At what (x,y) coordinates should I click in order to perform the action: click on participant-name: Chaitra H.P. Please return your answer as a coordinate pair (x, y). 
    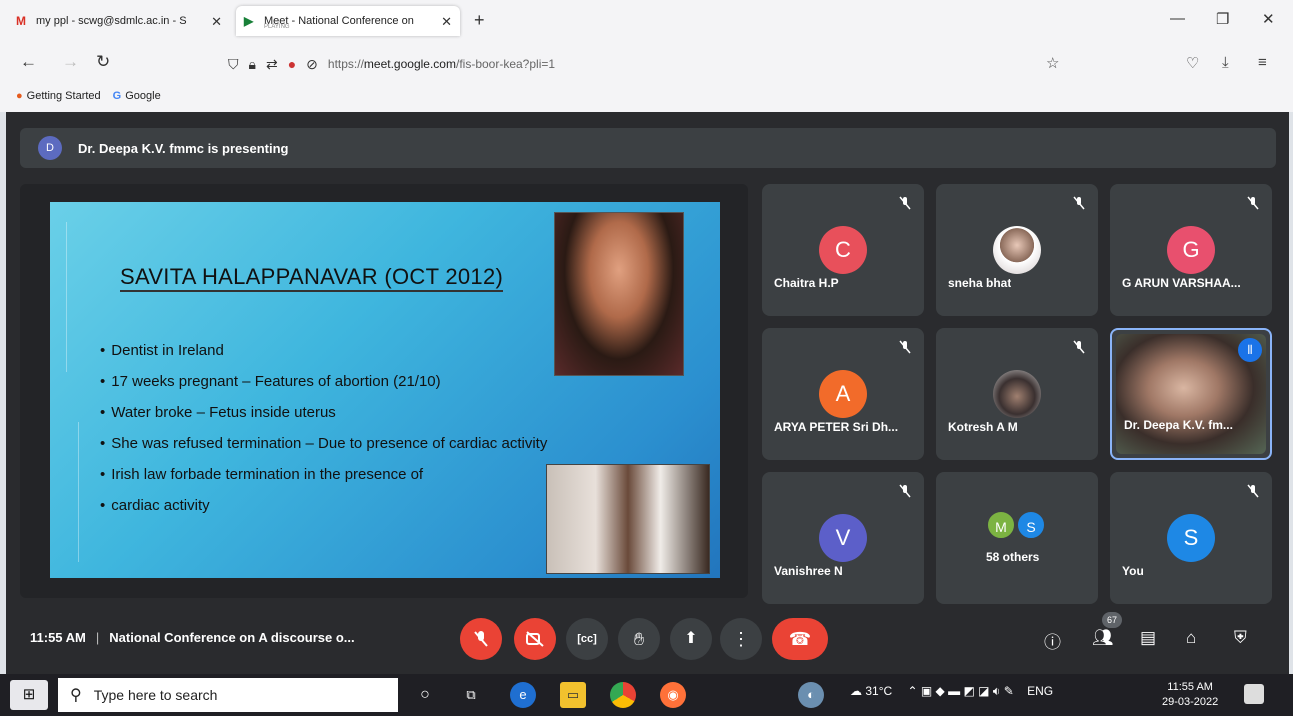
    Looking at the image, I should click on (806, 283).